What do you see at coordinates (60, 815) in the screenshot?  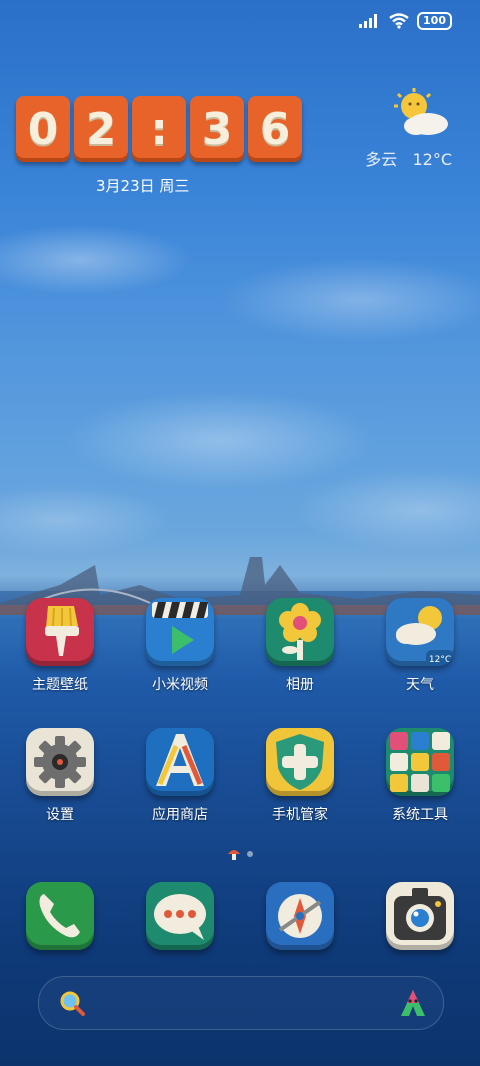 I see `app-label: 设置` at bounding box center [60, 815].